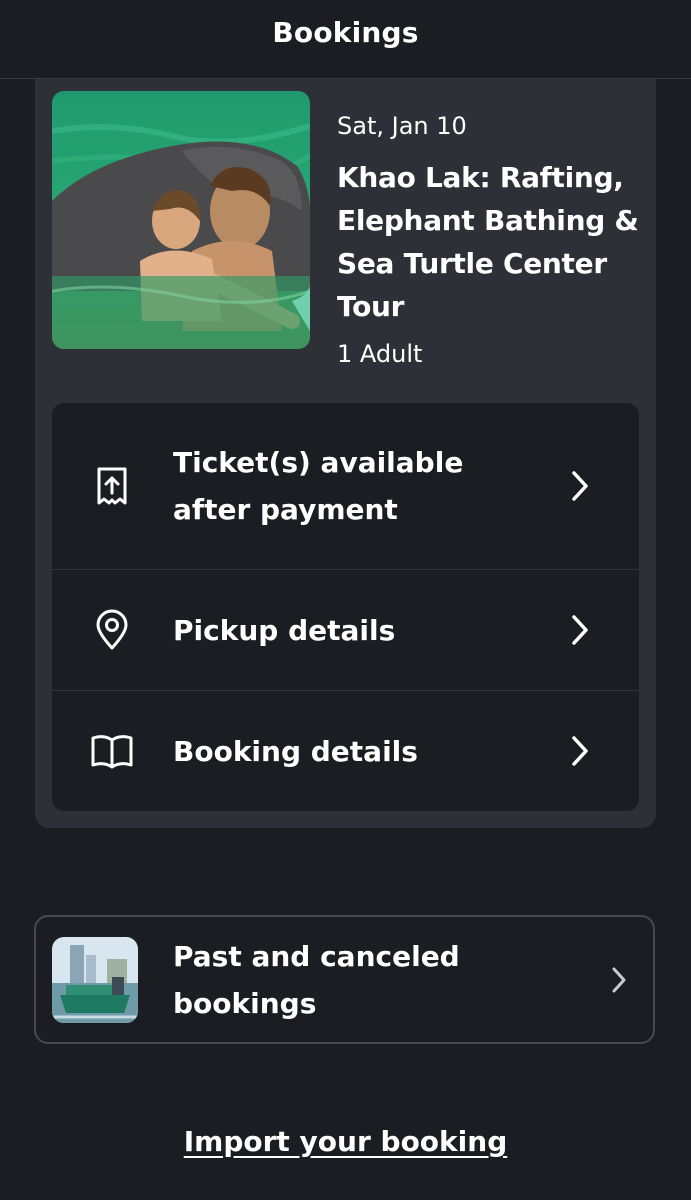 The height and width of the screenshot is (1200, 691). I want to click on pickup-details-row: Pickup details, so click(345, 630).